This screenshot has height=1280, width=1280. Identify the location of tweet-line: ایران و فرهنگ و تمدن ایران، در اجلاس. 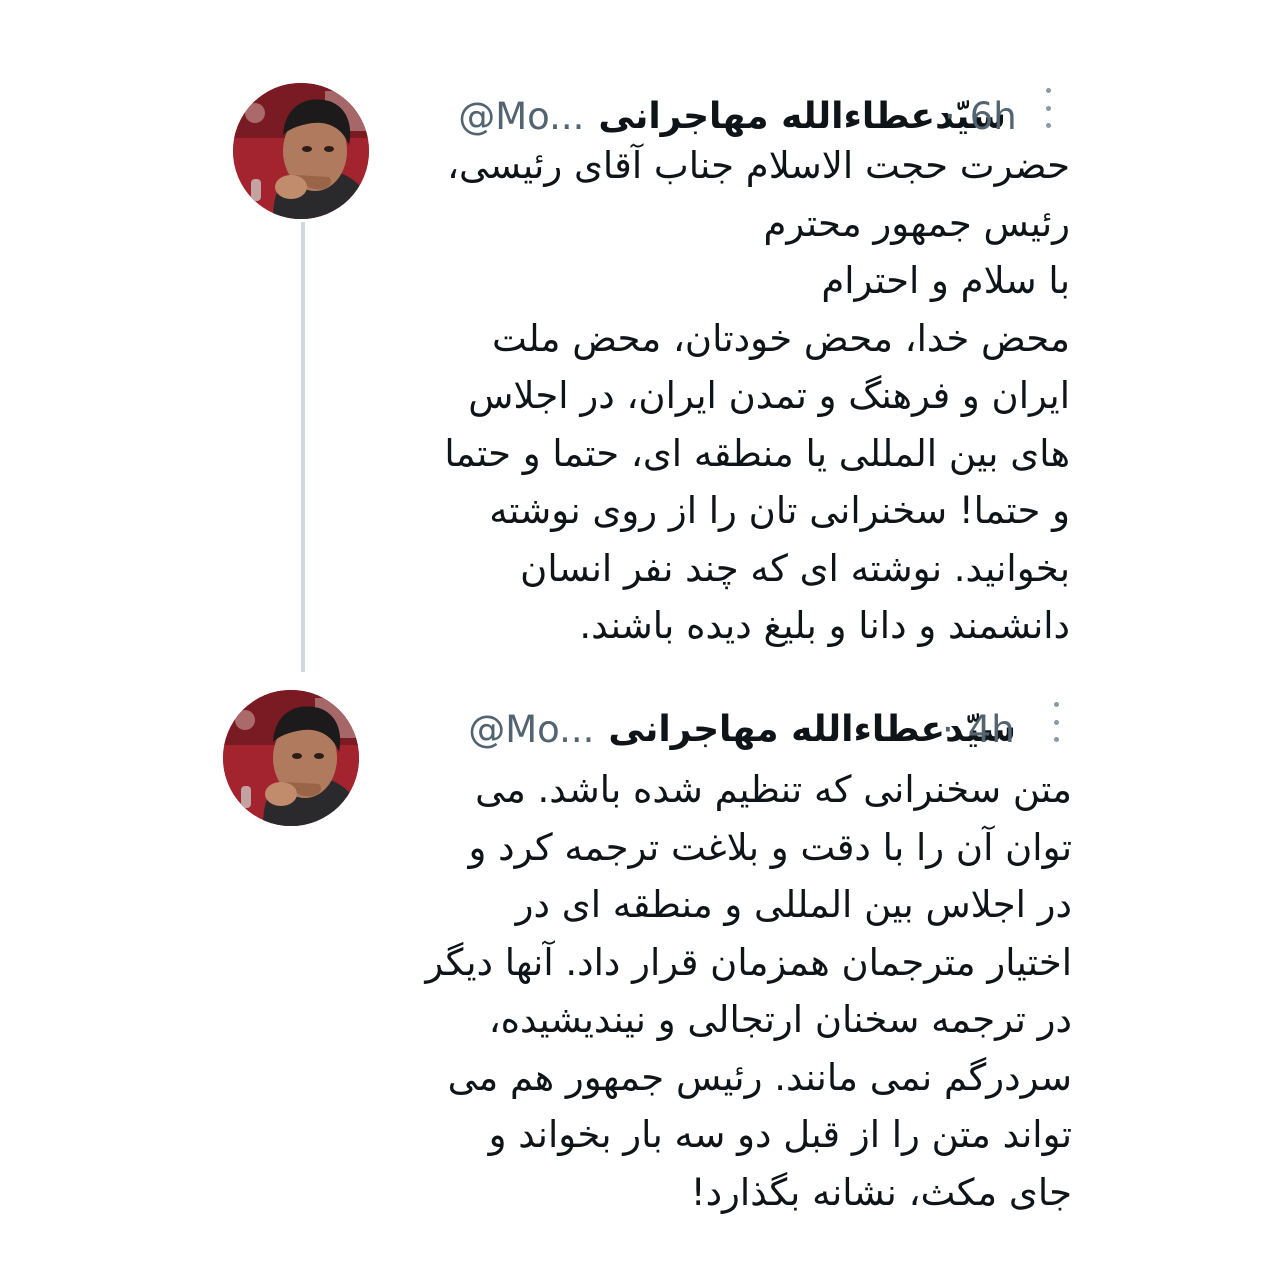
(769, 395).